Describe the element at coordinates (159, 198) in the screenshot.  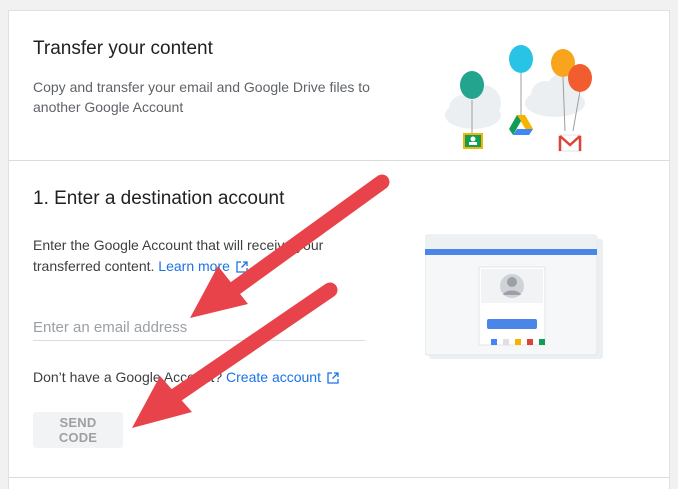
I see `step-title: 1. Enter a destination account` at that location.